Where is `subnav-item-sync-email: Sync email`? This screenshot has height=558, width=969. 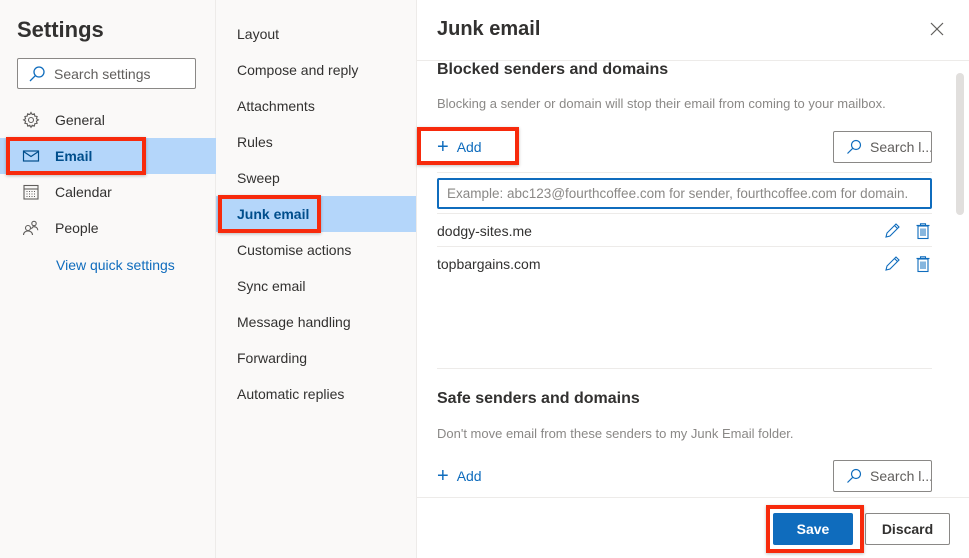
subnav-item-sync-email: Sync email is located at coordinates (316, 286).